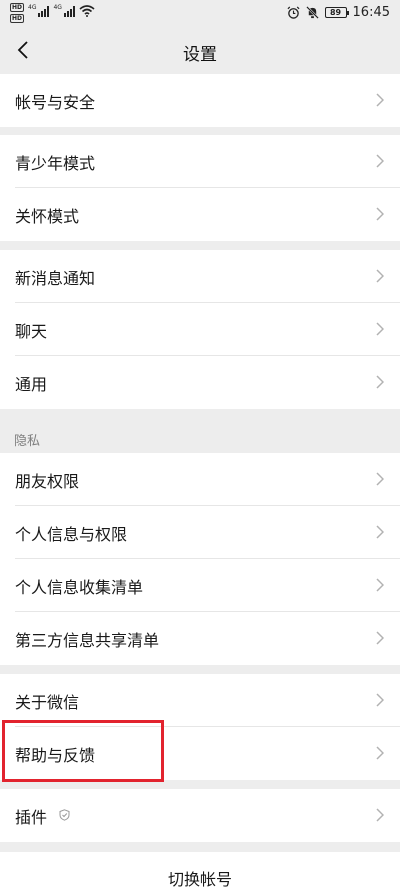  What do you see at coordinates (87, 640) in the screenshot?
I see `settings-item-label: 第三方信息共享清单` at bounding box center [87, 640].